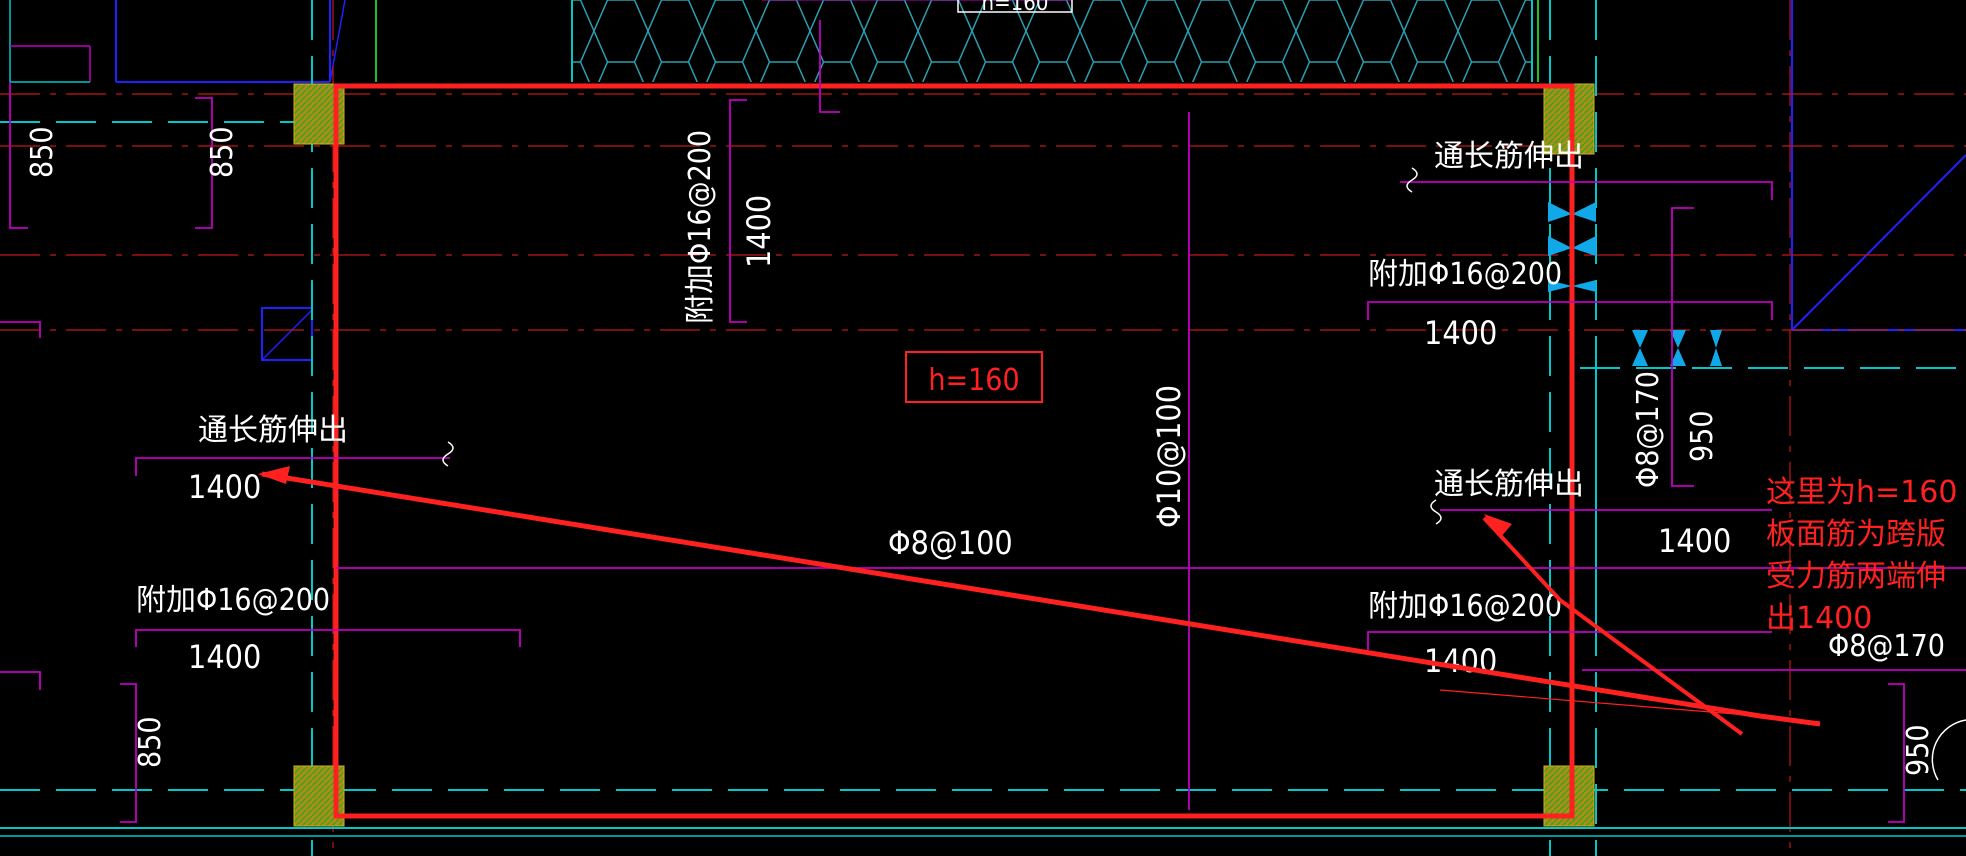 This screenshot has height=856, width=1966. Describe the element at coordinates (1878, 165) in the screenshot. I see `right-structures` at that location.